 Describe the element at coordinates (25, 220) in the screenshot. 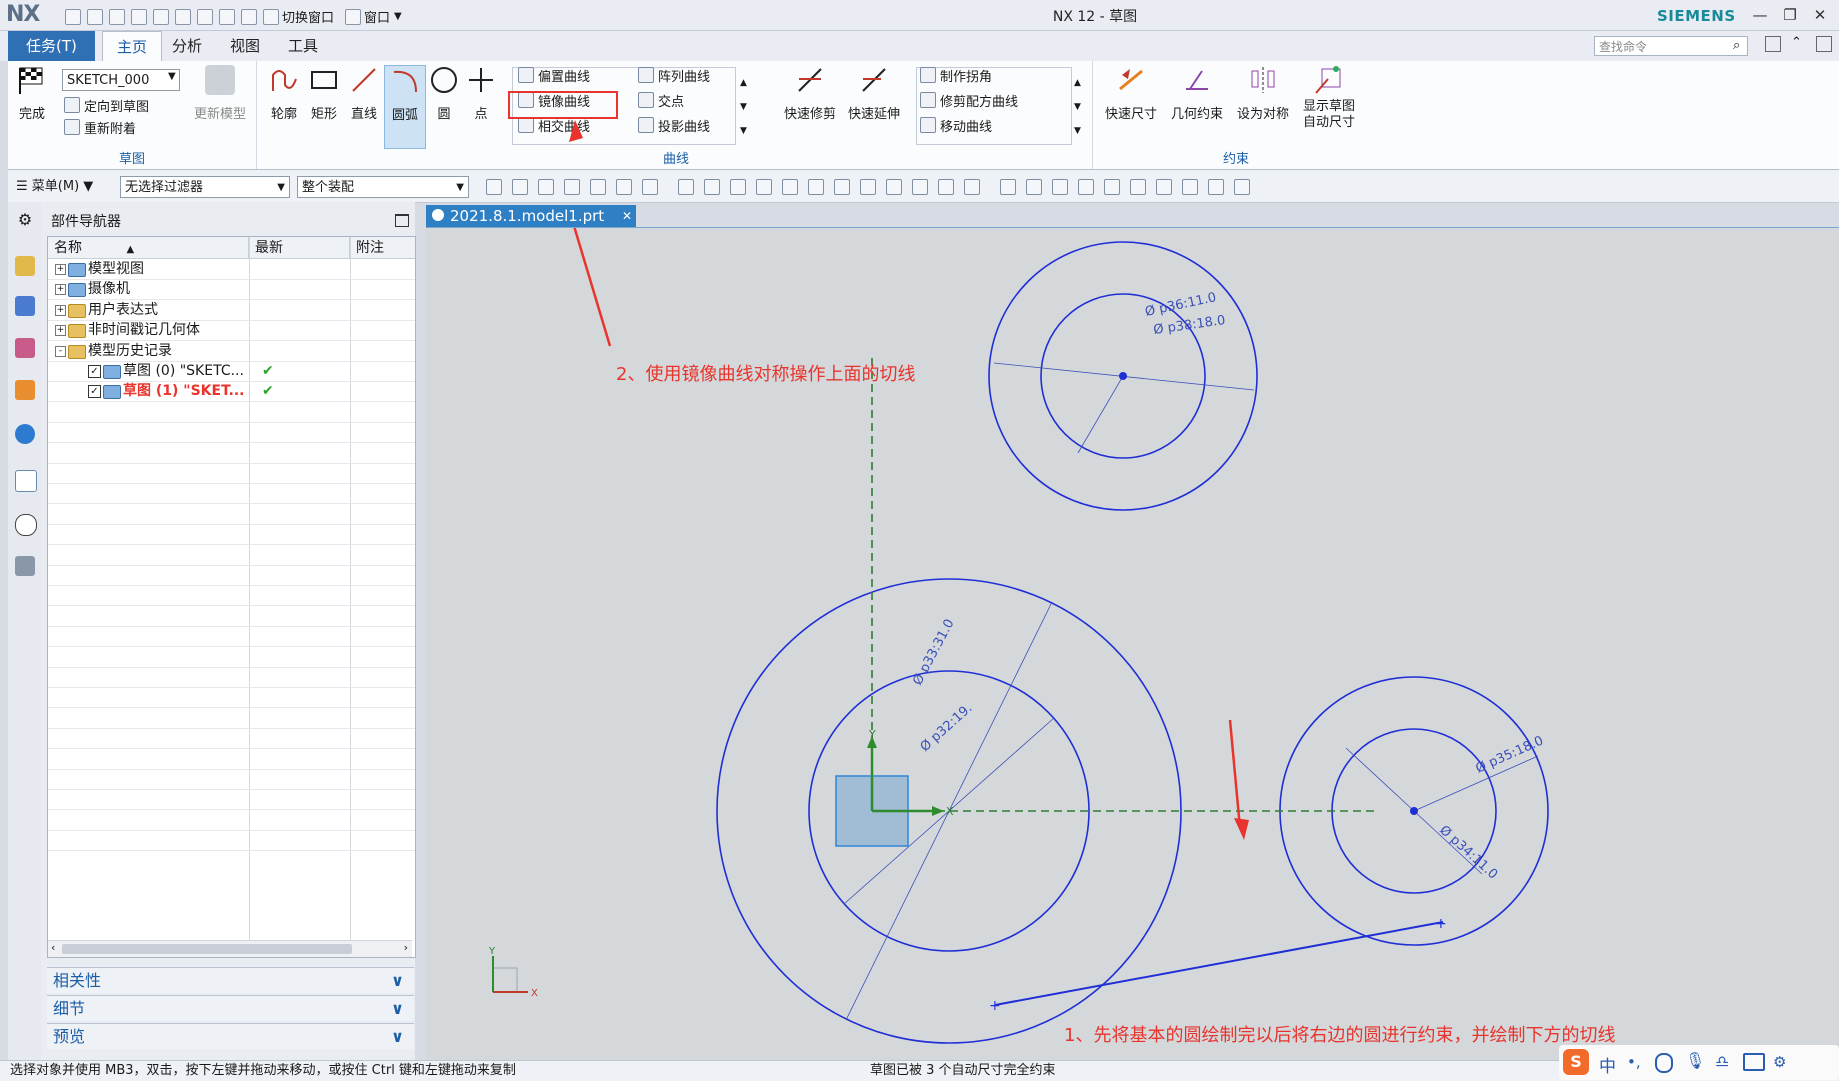

I see `gear-icon: ⚙` at that location.